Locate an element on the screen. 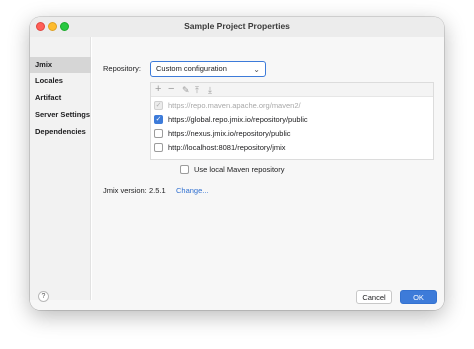 Image resolution: width=474 pixels, height=349 pixels. local-maven-option: Use local Maven repository is located at coordinates (312, 170).